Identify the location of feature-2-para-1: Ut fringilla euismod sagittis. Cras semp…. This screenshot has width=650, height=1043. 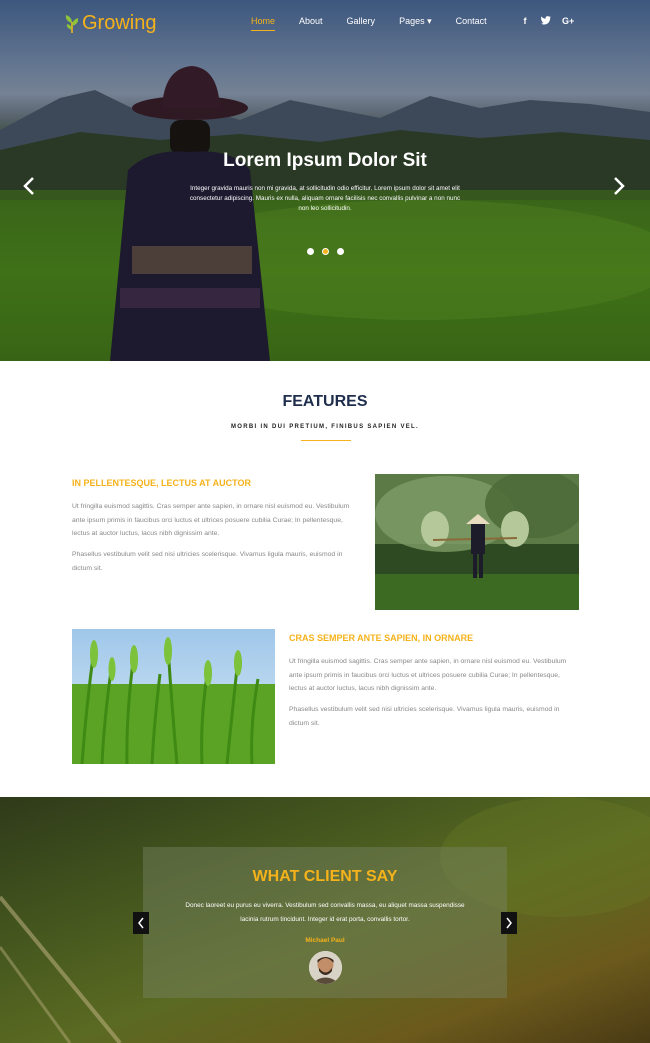
(428, 675).